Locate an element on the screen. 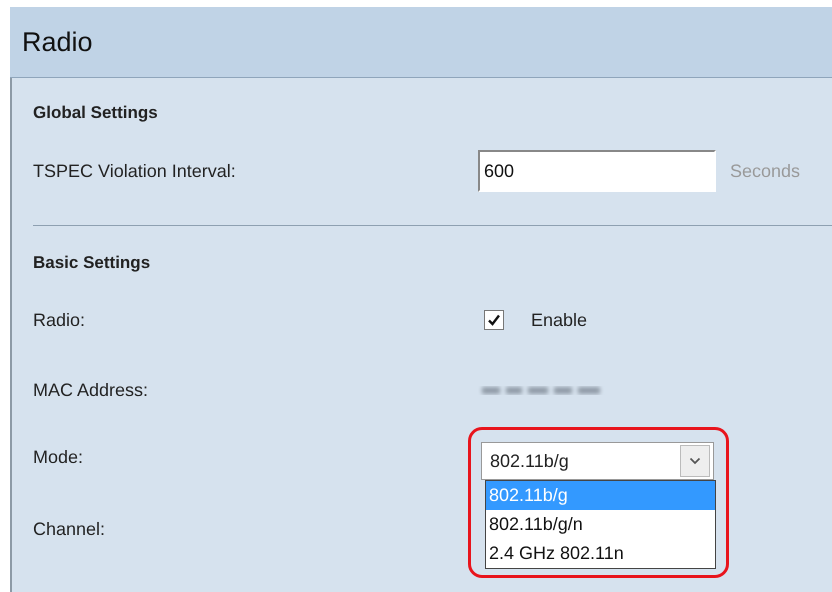 The height and width of the screenshot is (592, 832). field-label: Radio: is located at coordinates (59, 320).